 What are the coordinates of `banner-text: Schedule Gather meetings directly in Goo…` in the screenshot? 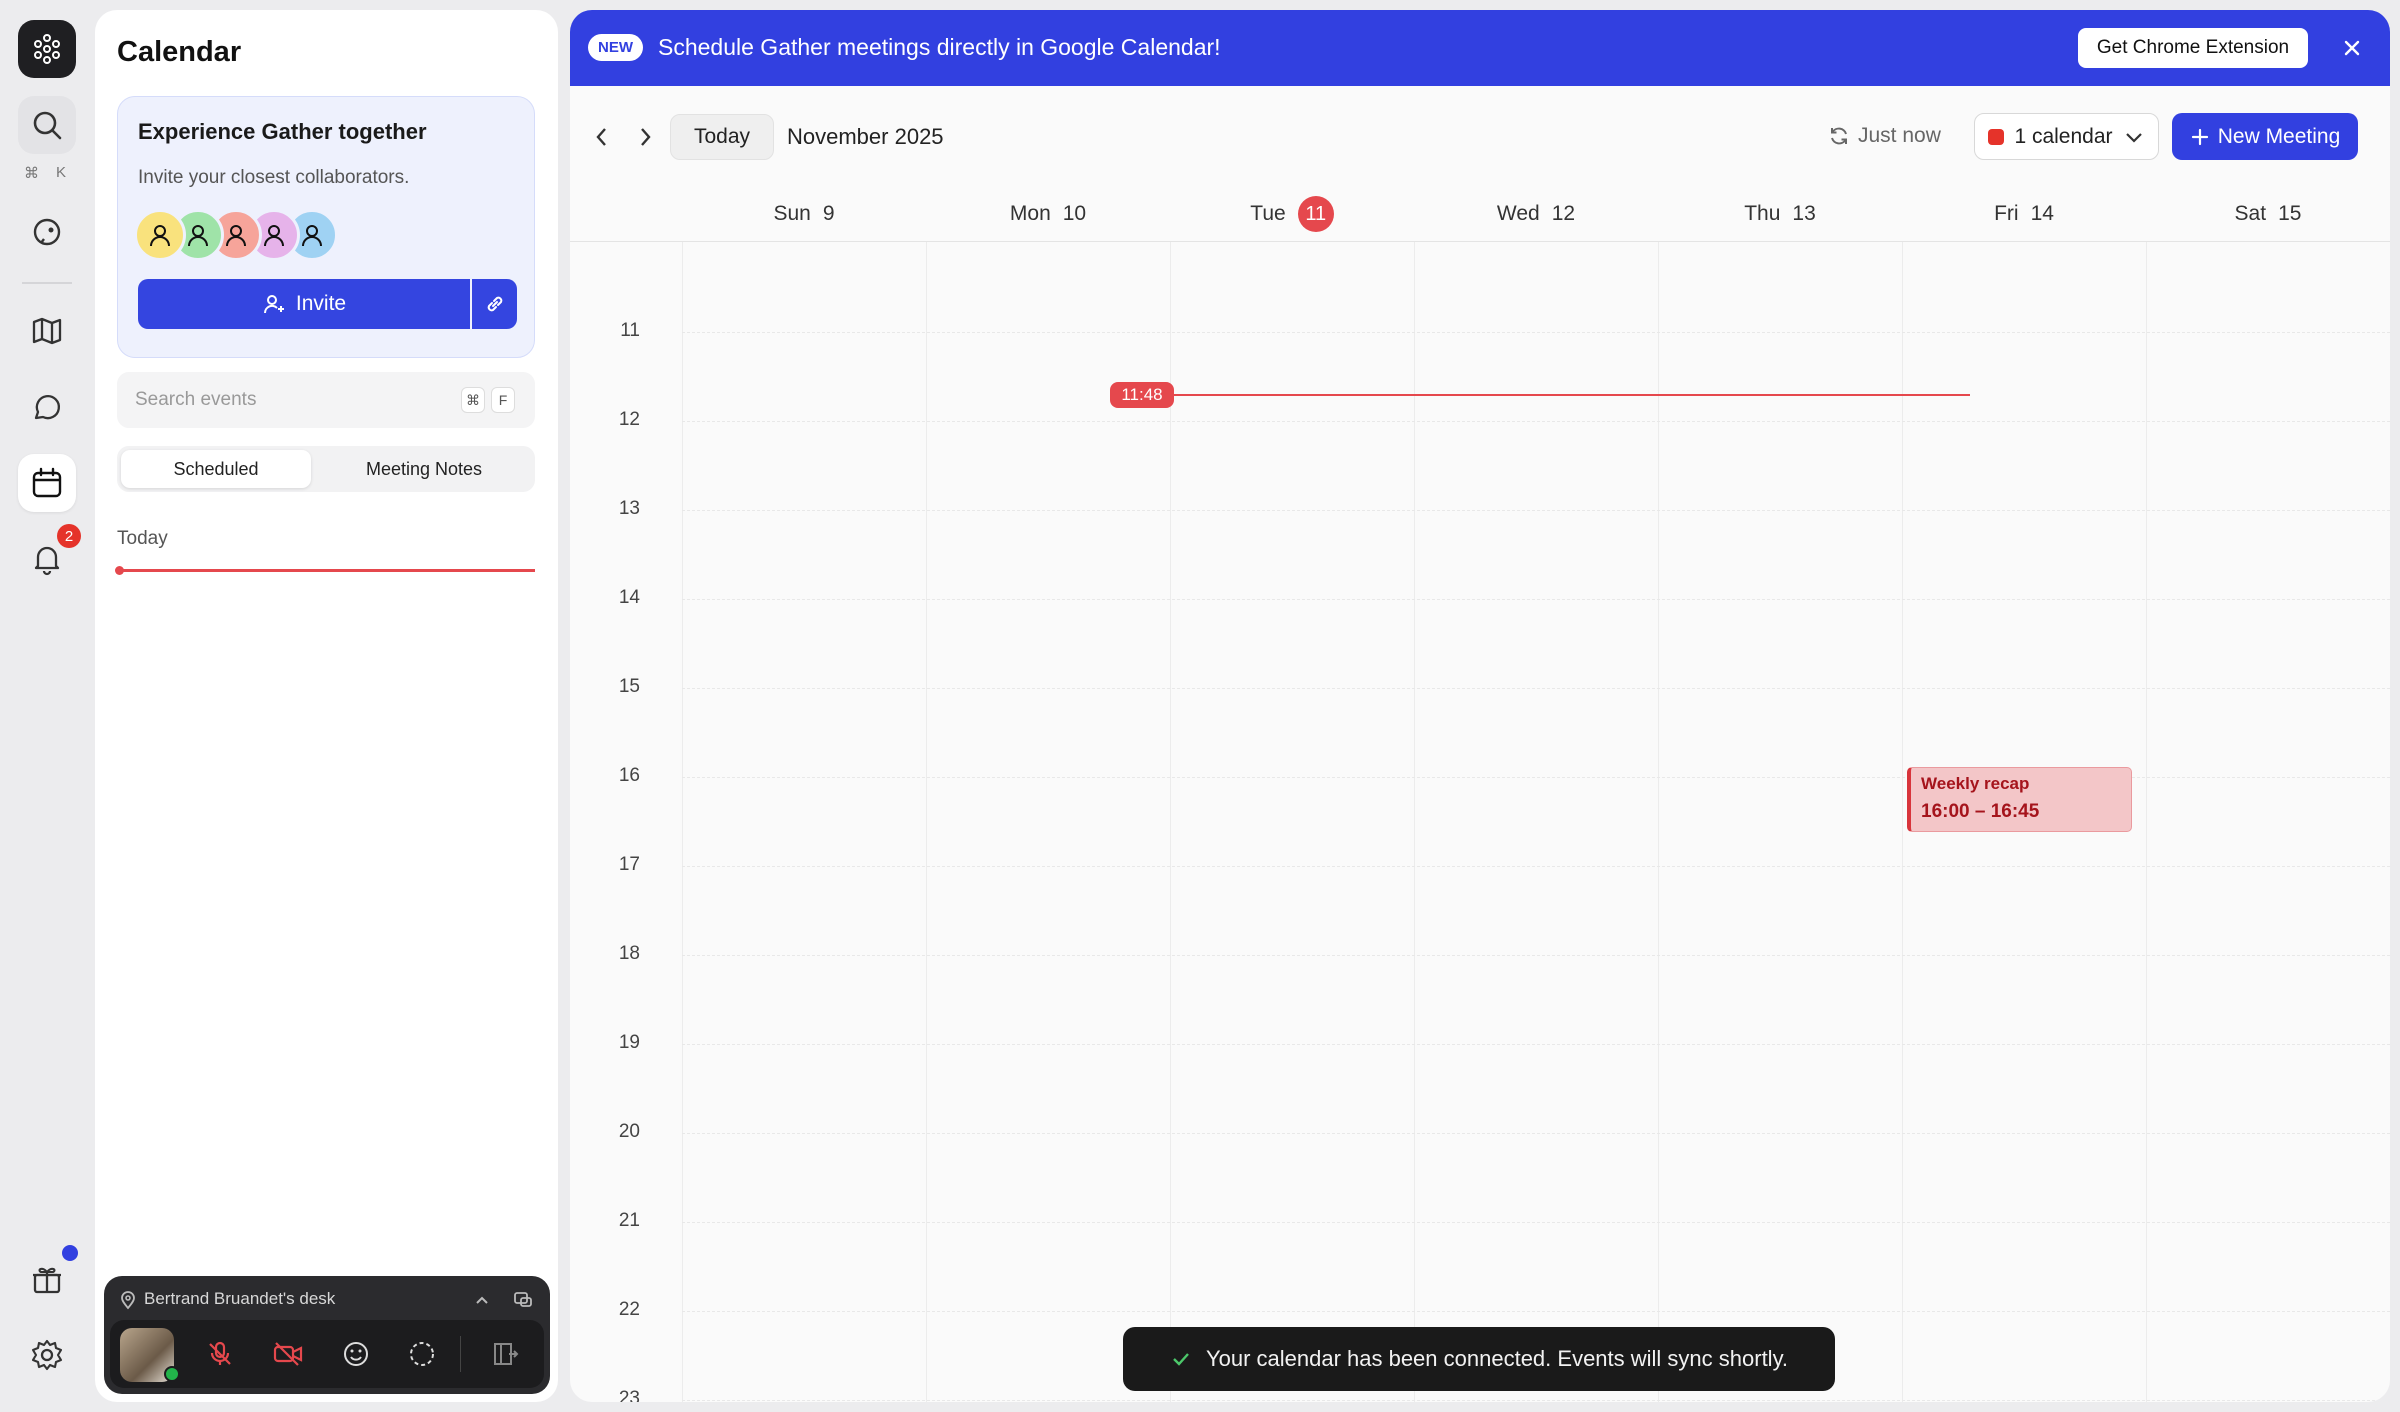 It's located at (939, 47).